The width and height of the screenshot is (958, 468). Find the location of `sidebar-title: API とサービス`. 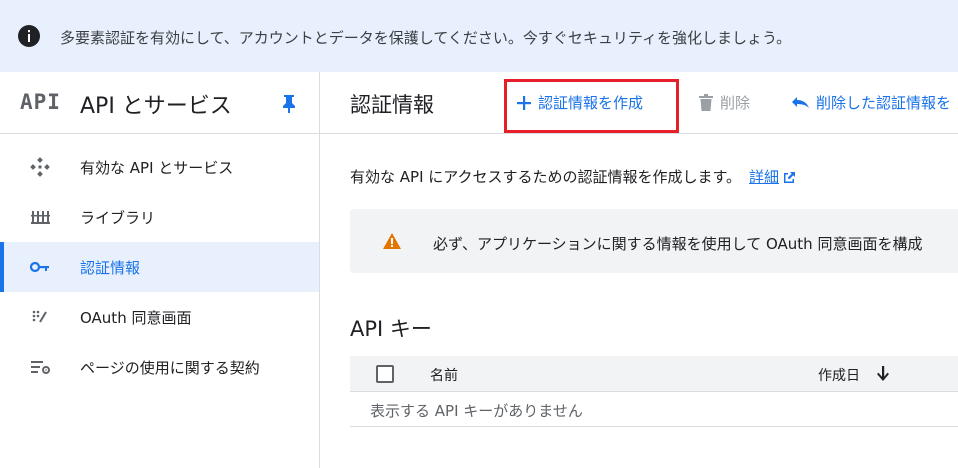

sidebar-title: API とサービス is located at coordinates (156, 106).